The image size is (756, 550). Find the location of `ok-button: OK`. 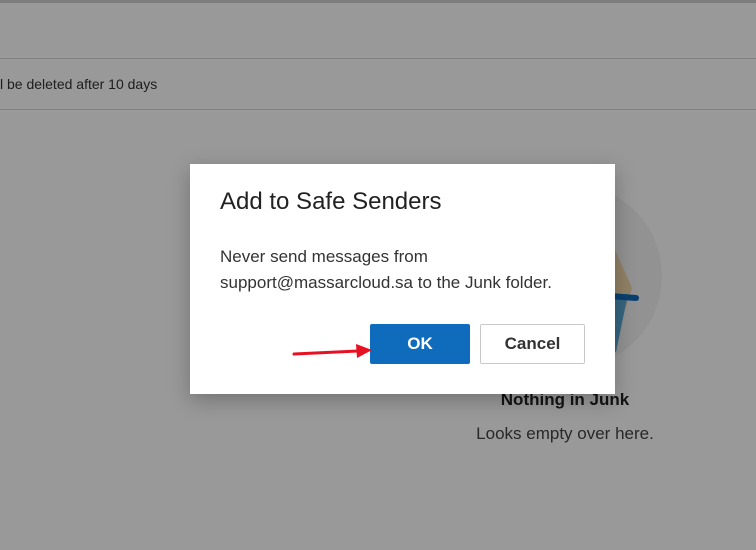

ok-button: OK is located at coordinates (420, 344).